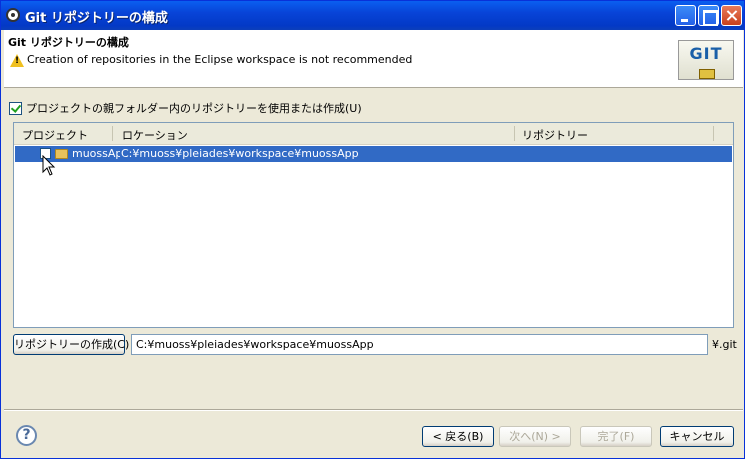 The width and height of the screenshot is (745, 459). What do you see at coordinates (724, 344) in the screenshot?
I see `git-suffix-label: ¥.git` at bounding box center [724, 344].